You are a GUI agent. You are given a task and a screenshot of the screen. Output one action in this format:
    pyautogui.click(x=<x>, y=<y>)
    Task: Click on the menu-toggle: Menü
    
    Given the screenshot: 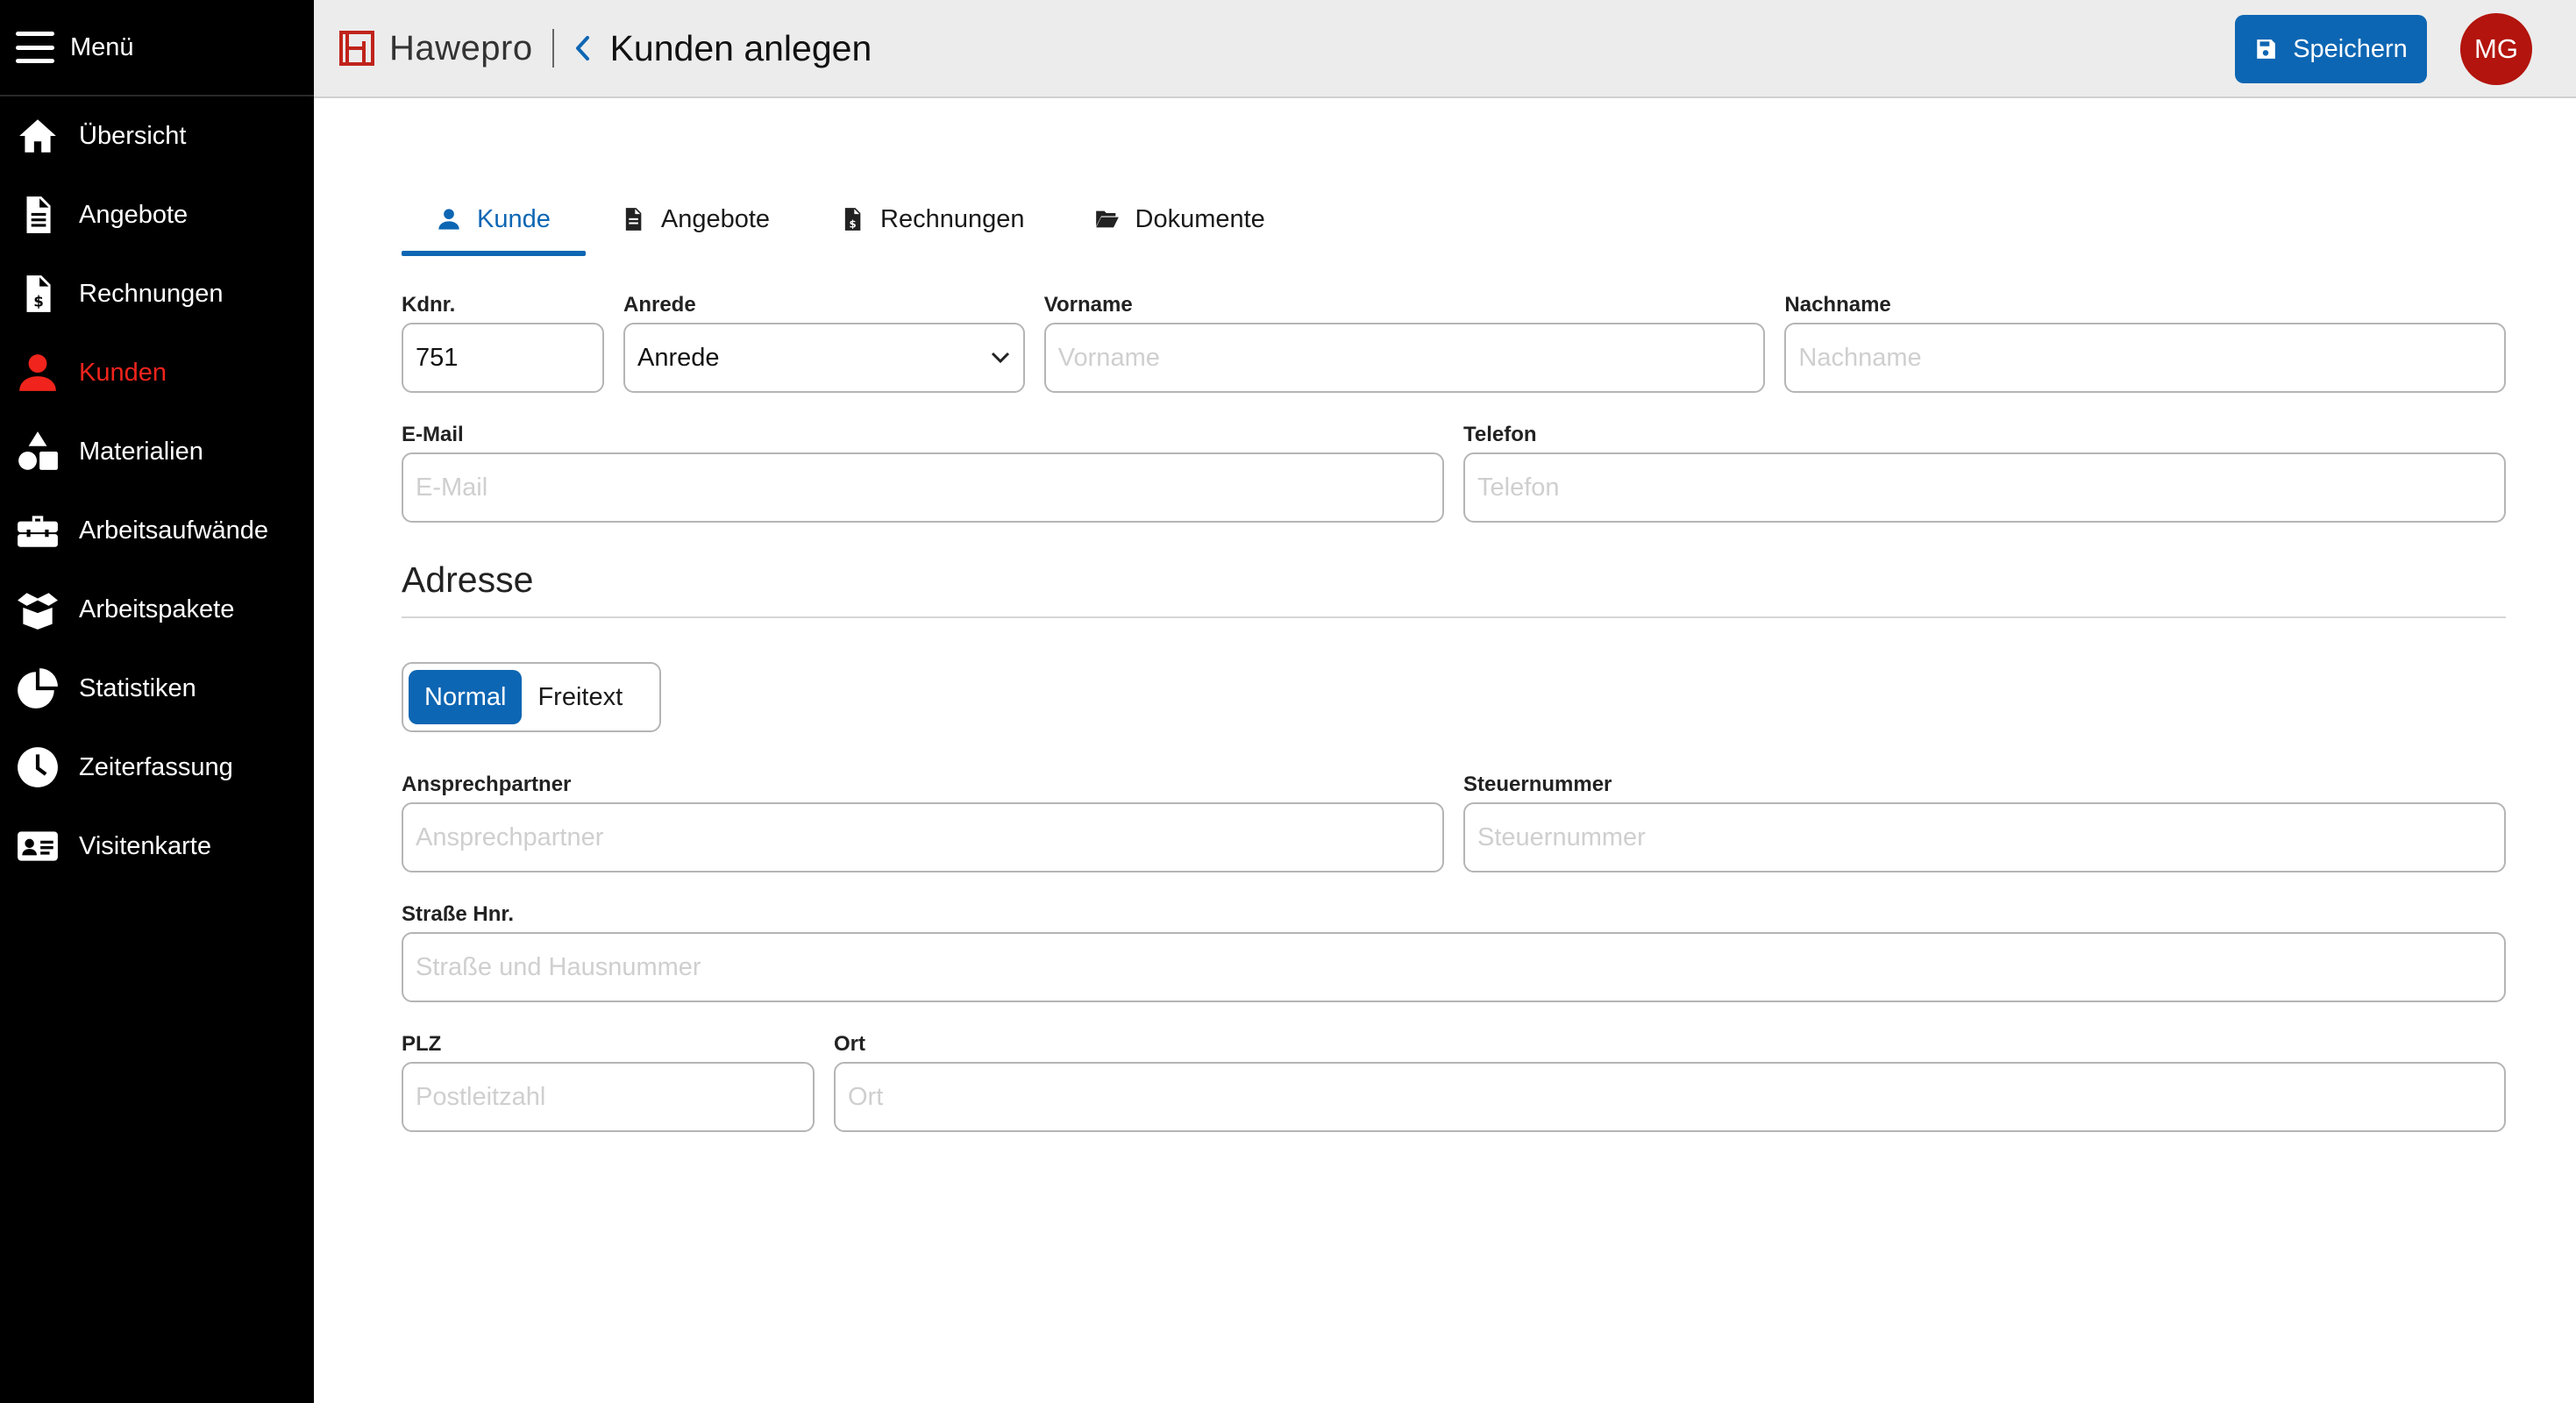 What is the action you would take?
    pyautogui.click(x=157, y=48)
    